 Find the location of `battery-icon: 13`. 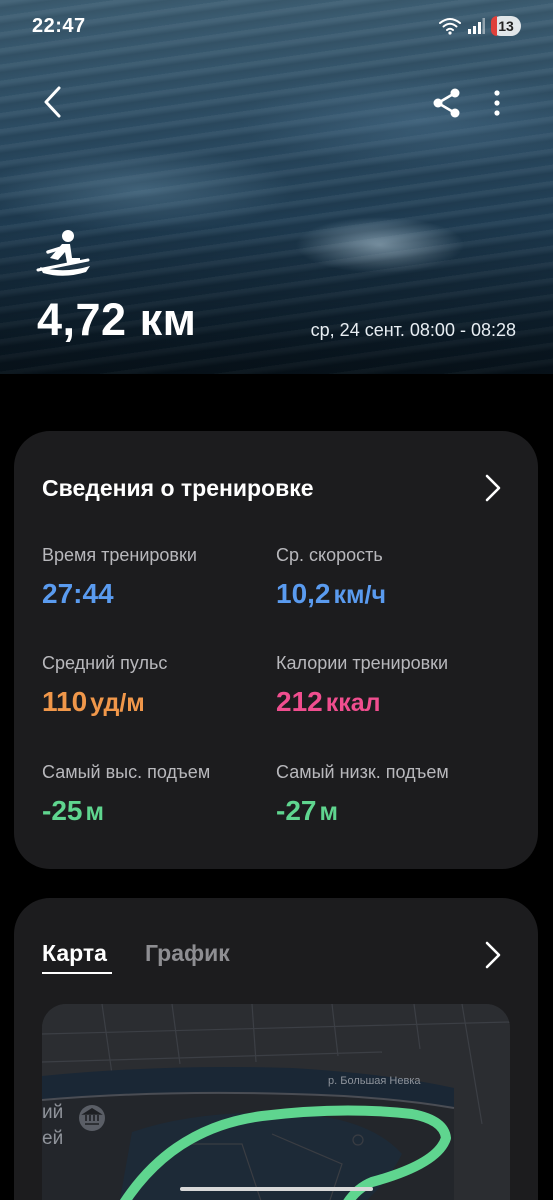

battery-icon: 13 is located at coordinates (506, 26).